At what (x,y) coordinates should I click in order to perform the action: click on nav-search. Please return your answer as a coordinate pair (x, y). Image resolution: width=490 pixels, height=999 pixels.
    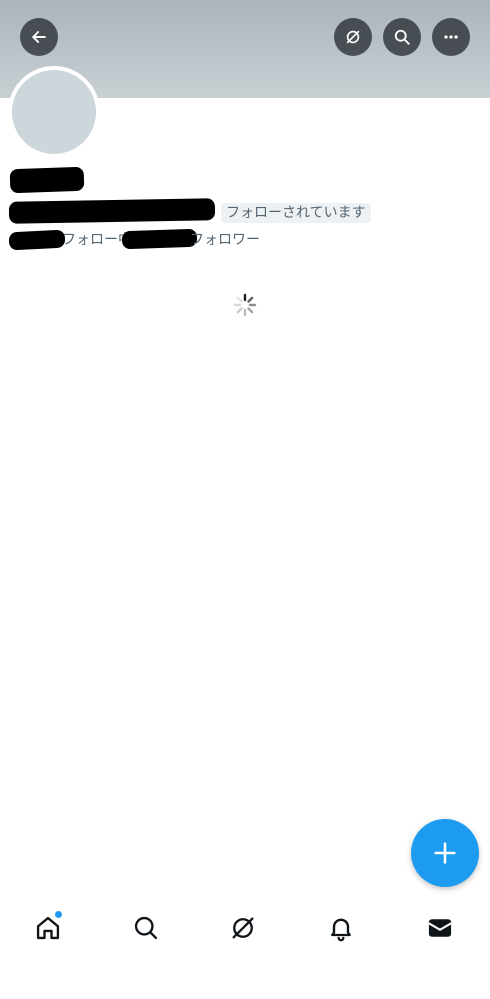
    Looking at the image, I should click on (146, 928).